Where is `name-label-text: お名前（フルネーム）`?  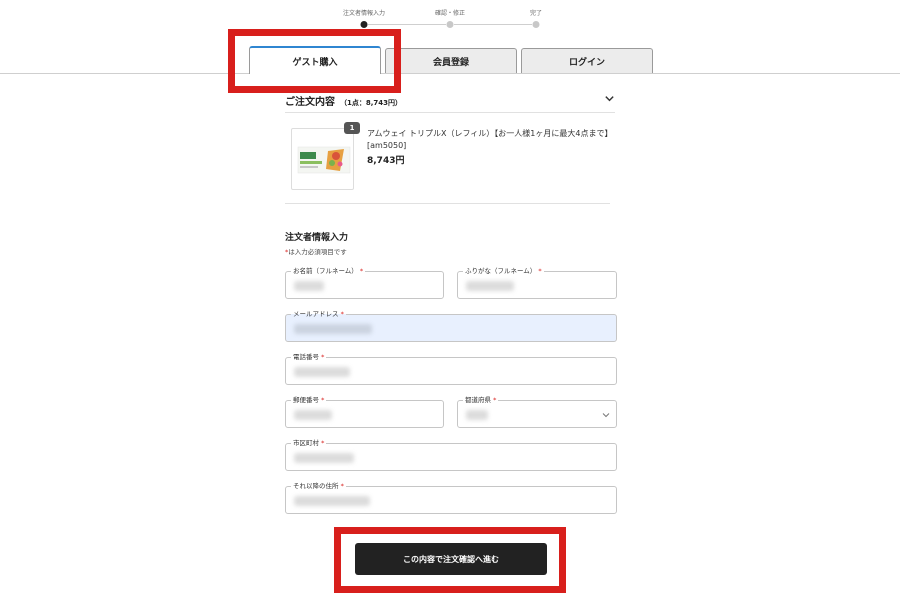 name-label-text: お名前（フルネーム） is located at coordinates (325, 271).